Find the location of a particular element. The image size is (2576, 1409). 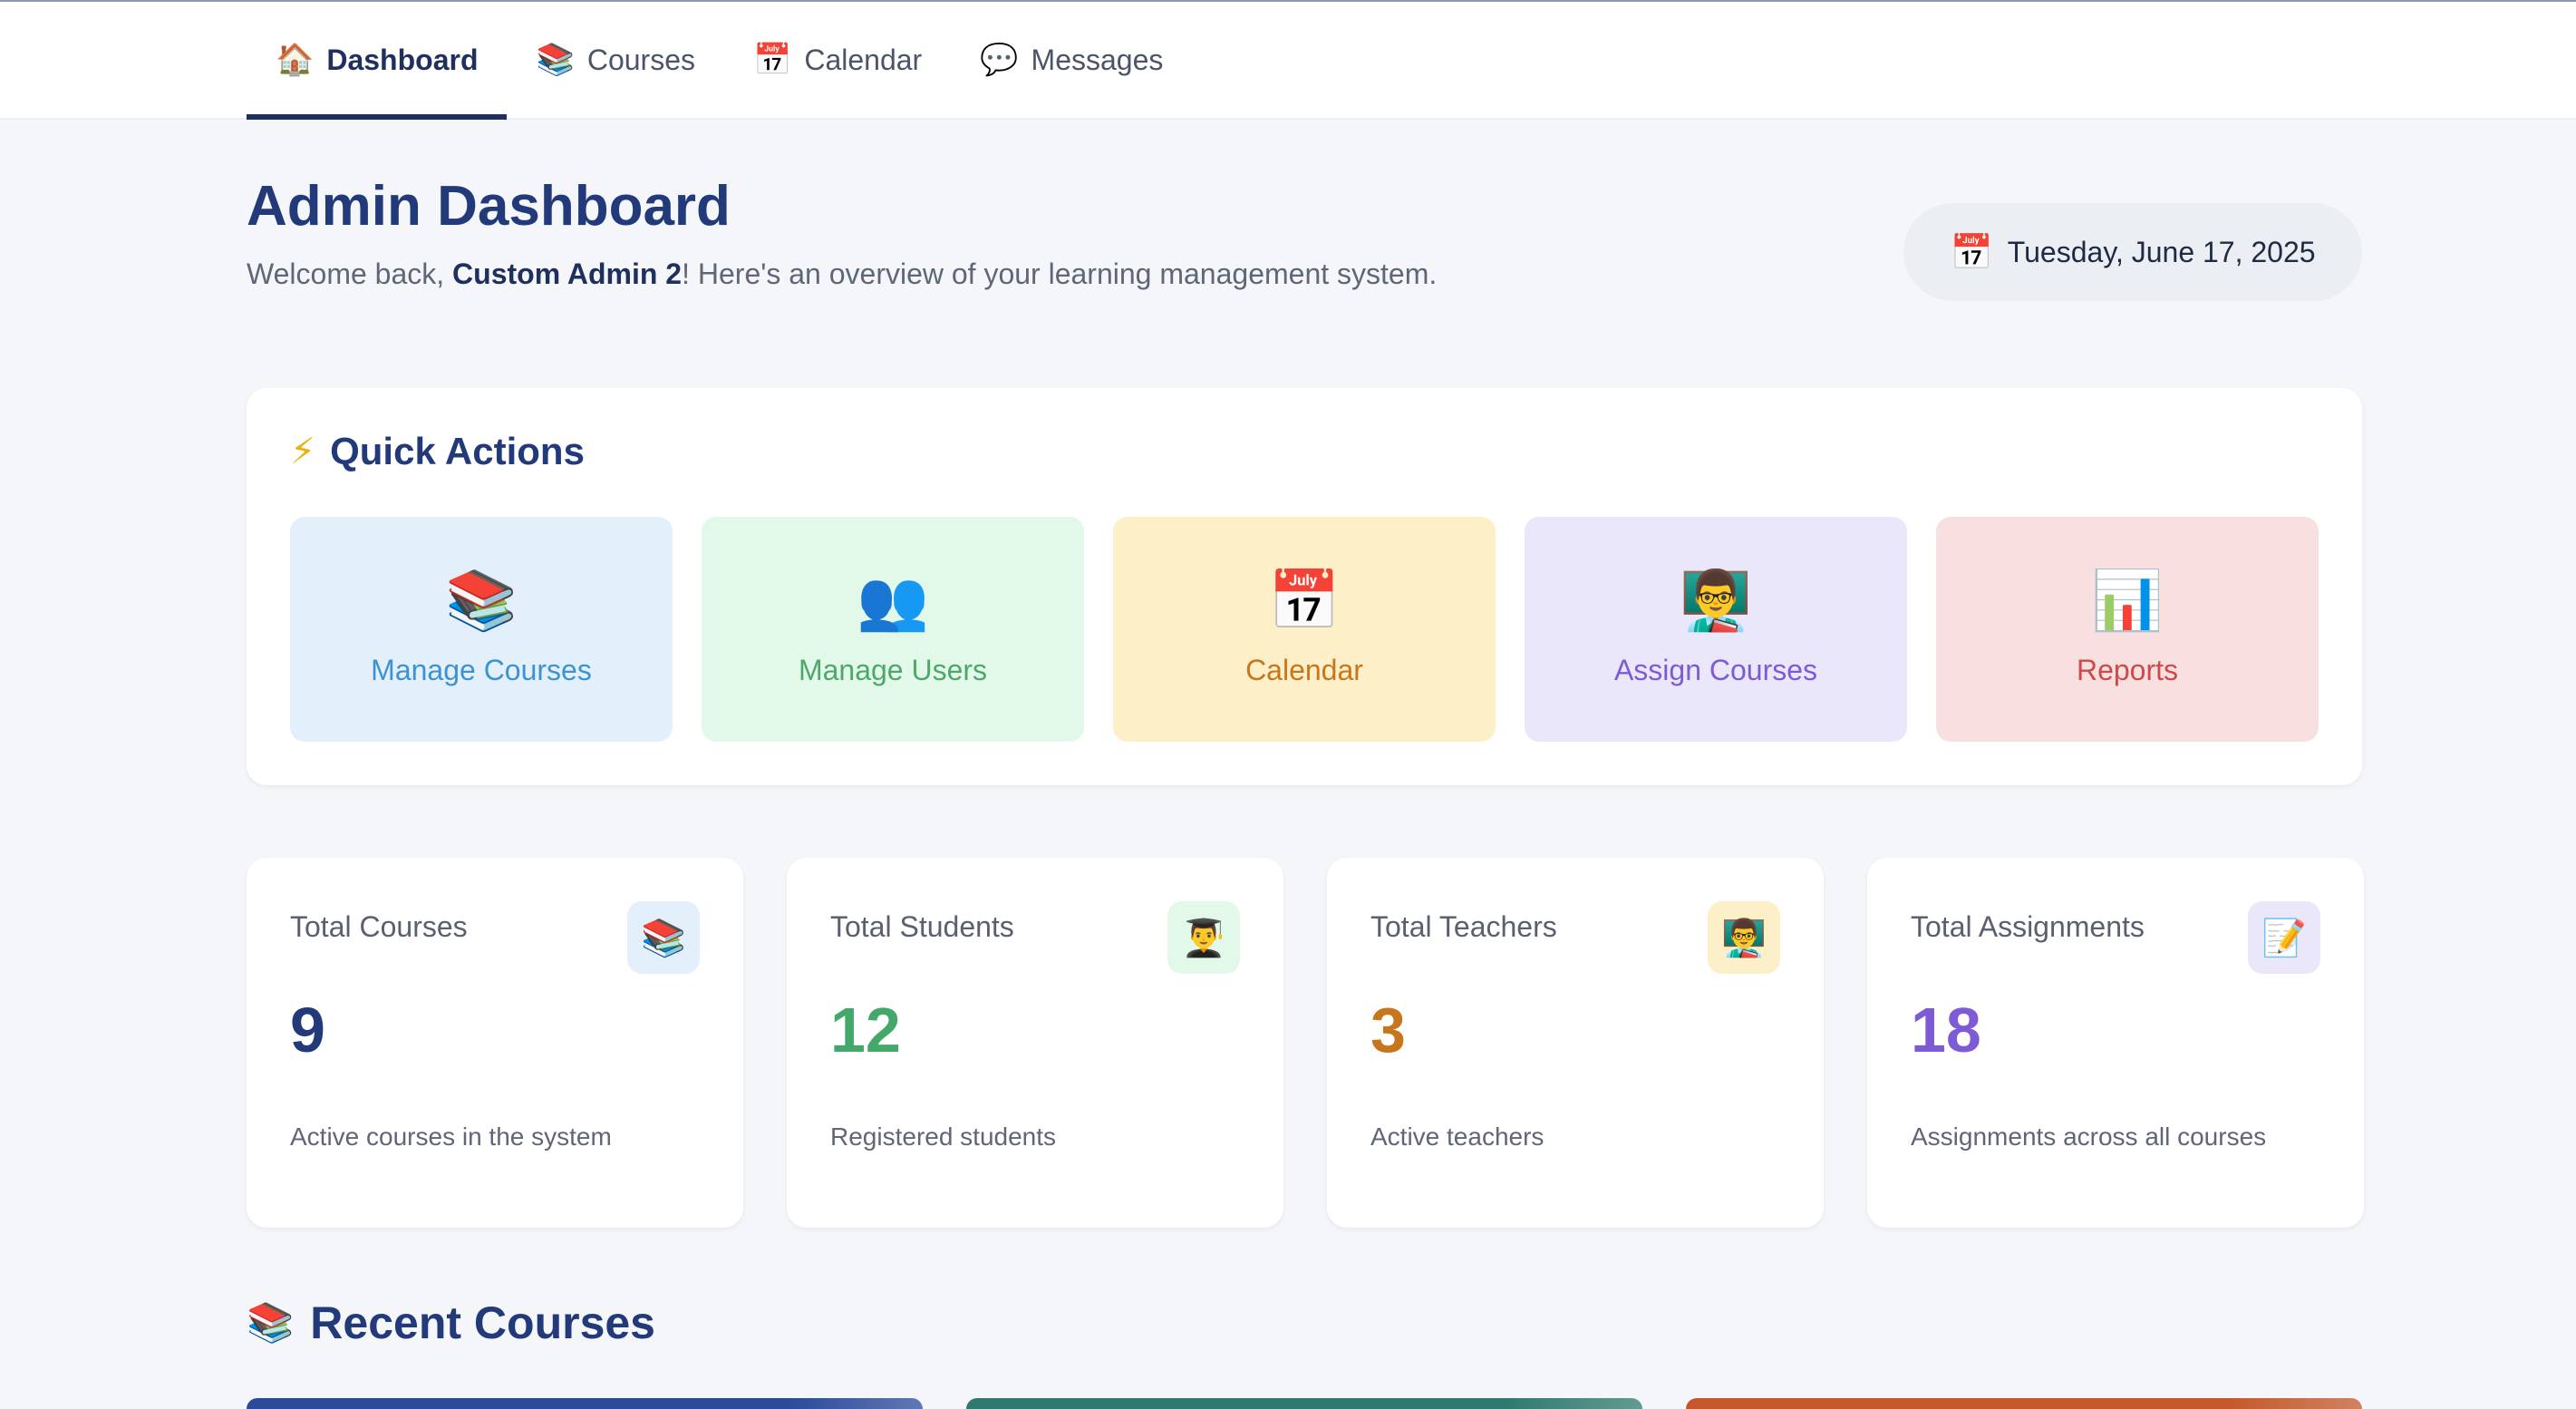

current-date: Tuesday, June 17, 2025 is located at coordinates (2161, 251).